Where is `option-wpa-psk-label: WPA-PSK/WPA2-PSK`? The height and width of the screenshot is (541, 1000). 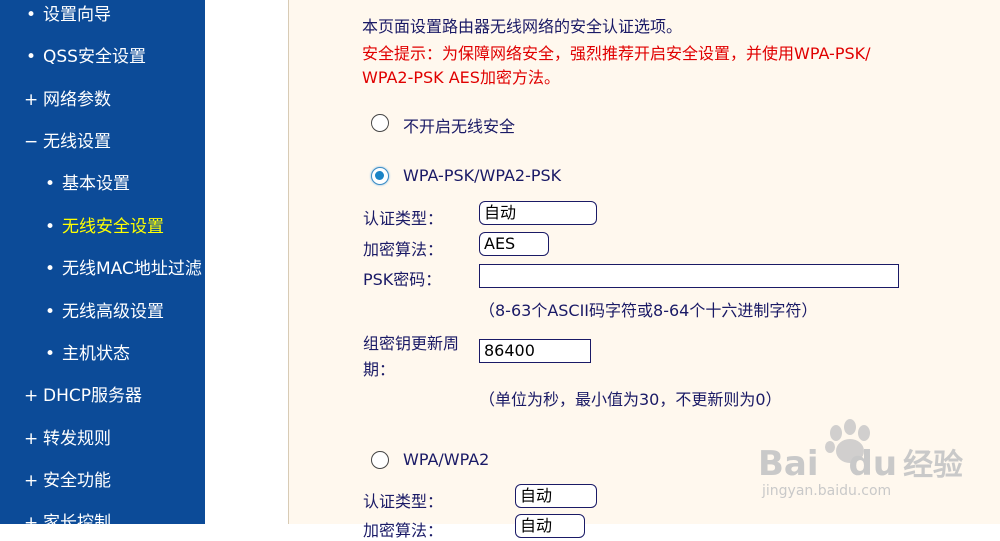 option-wpa-psk-label: WPA-PSK/WPA2-PSK is located at coordinates (482, 175).